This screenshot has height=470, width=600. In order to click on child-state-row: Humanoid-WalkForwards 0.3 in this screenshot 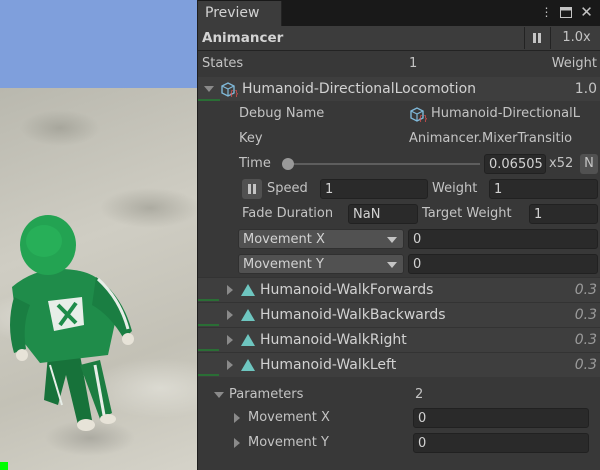, I will do `click(399, 289)`.